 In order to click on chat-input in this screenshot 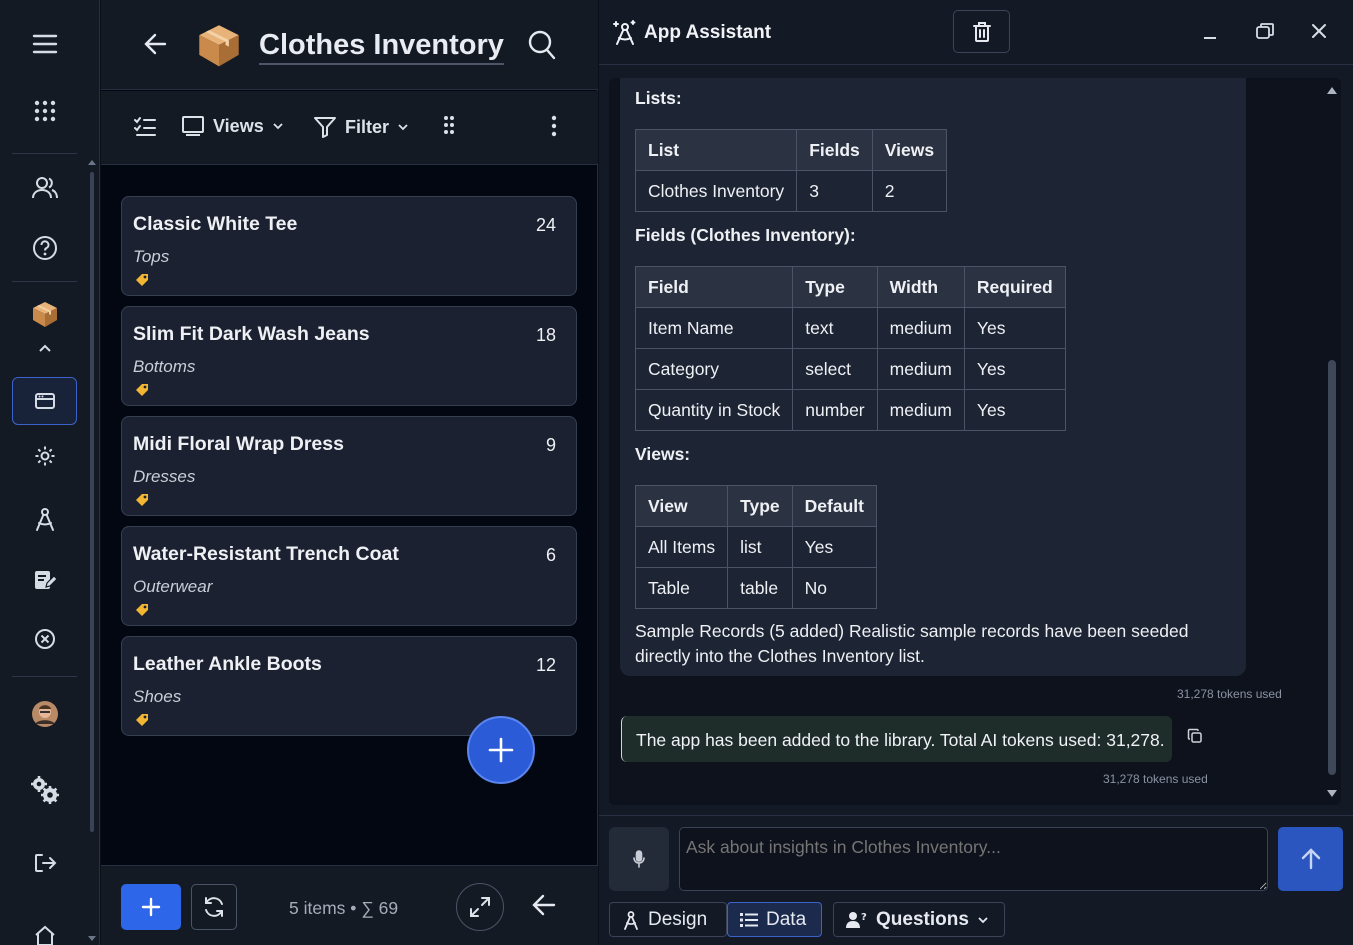, I will do `click(973, 859)`.